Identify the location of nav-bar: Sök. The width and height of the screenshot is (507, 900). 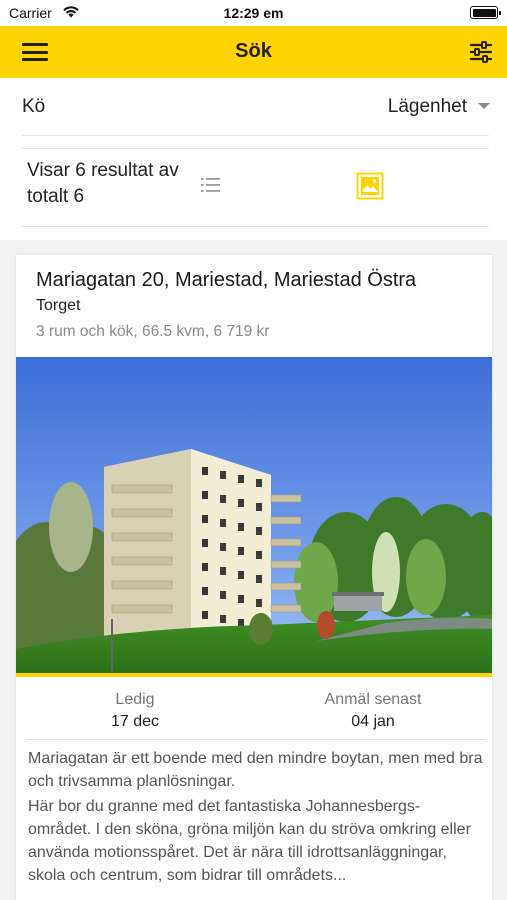
(253, 52).